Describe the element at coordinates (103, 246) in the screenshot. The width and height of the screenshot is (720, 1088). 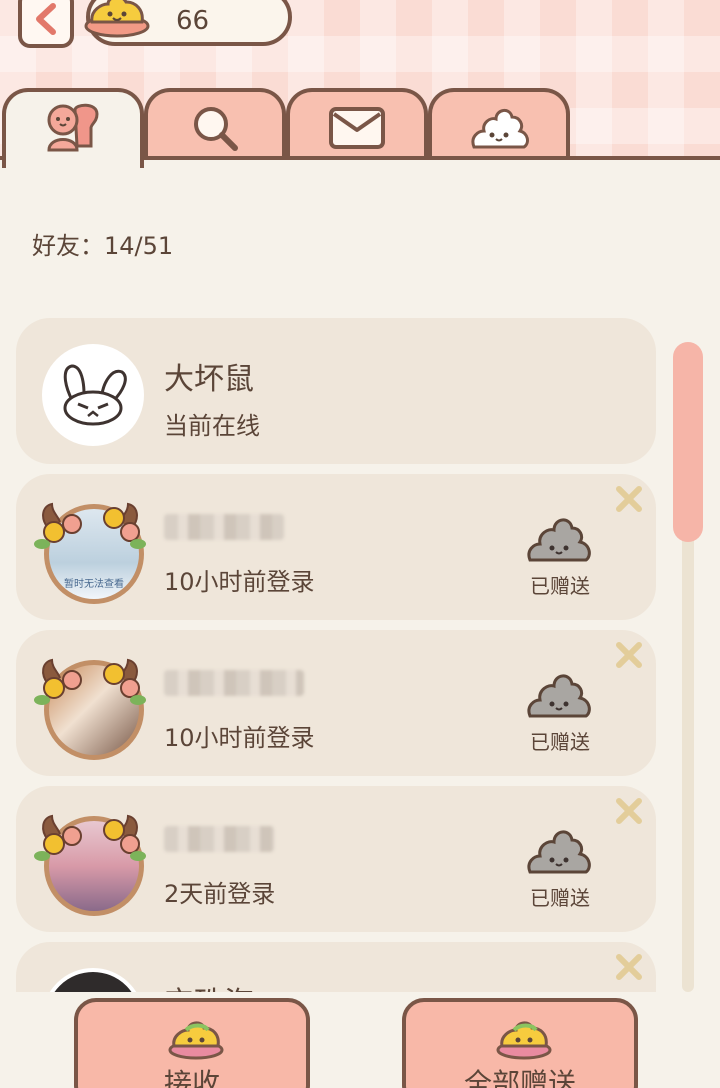
I see `friend-count: 好友：14/51` at that location.